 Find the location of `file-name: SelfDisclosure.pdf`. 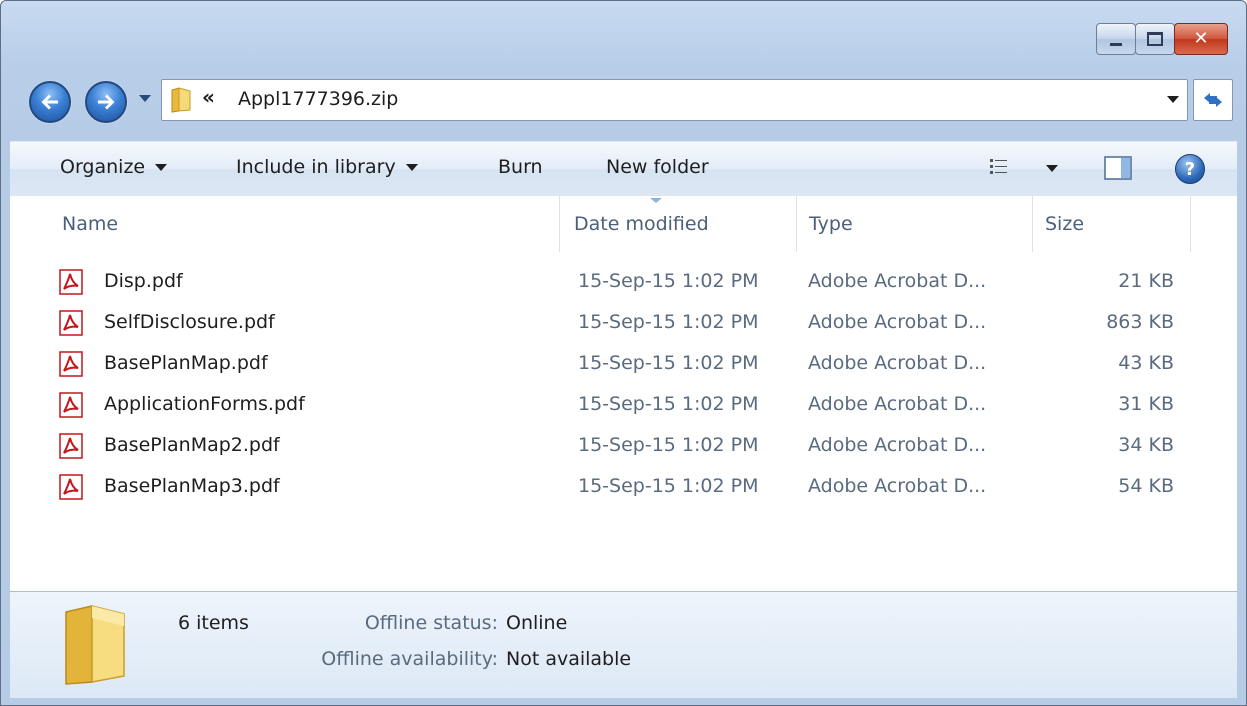

file-name: SelfDisclosure.pdf is located at coordinates (189, 322).